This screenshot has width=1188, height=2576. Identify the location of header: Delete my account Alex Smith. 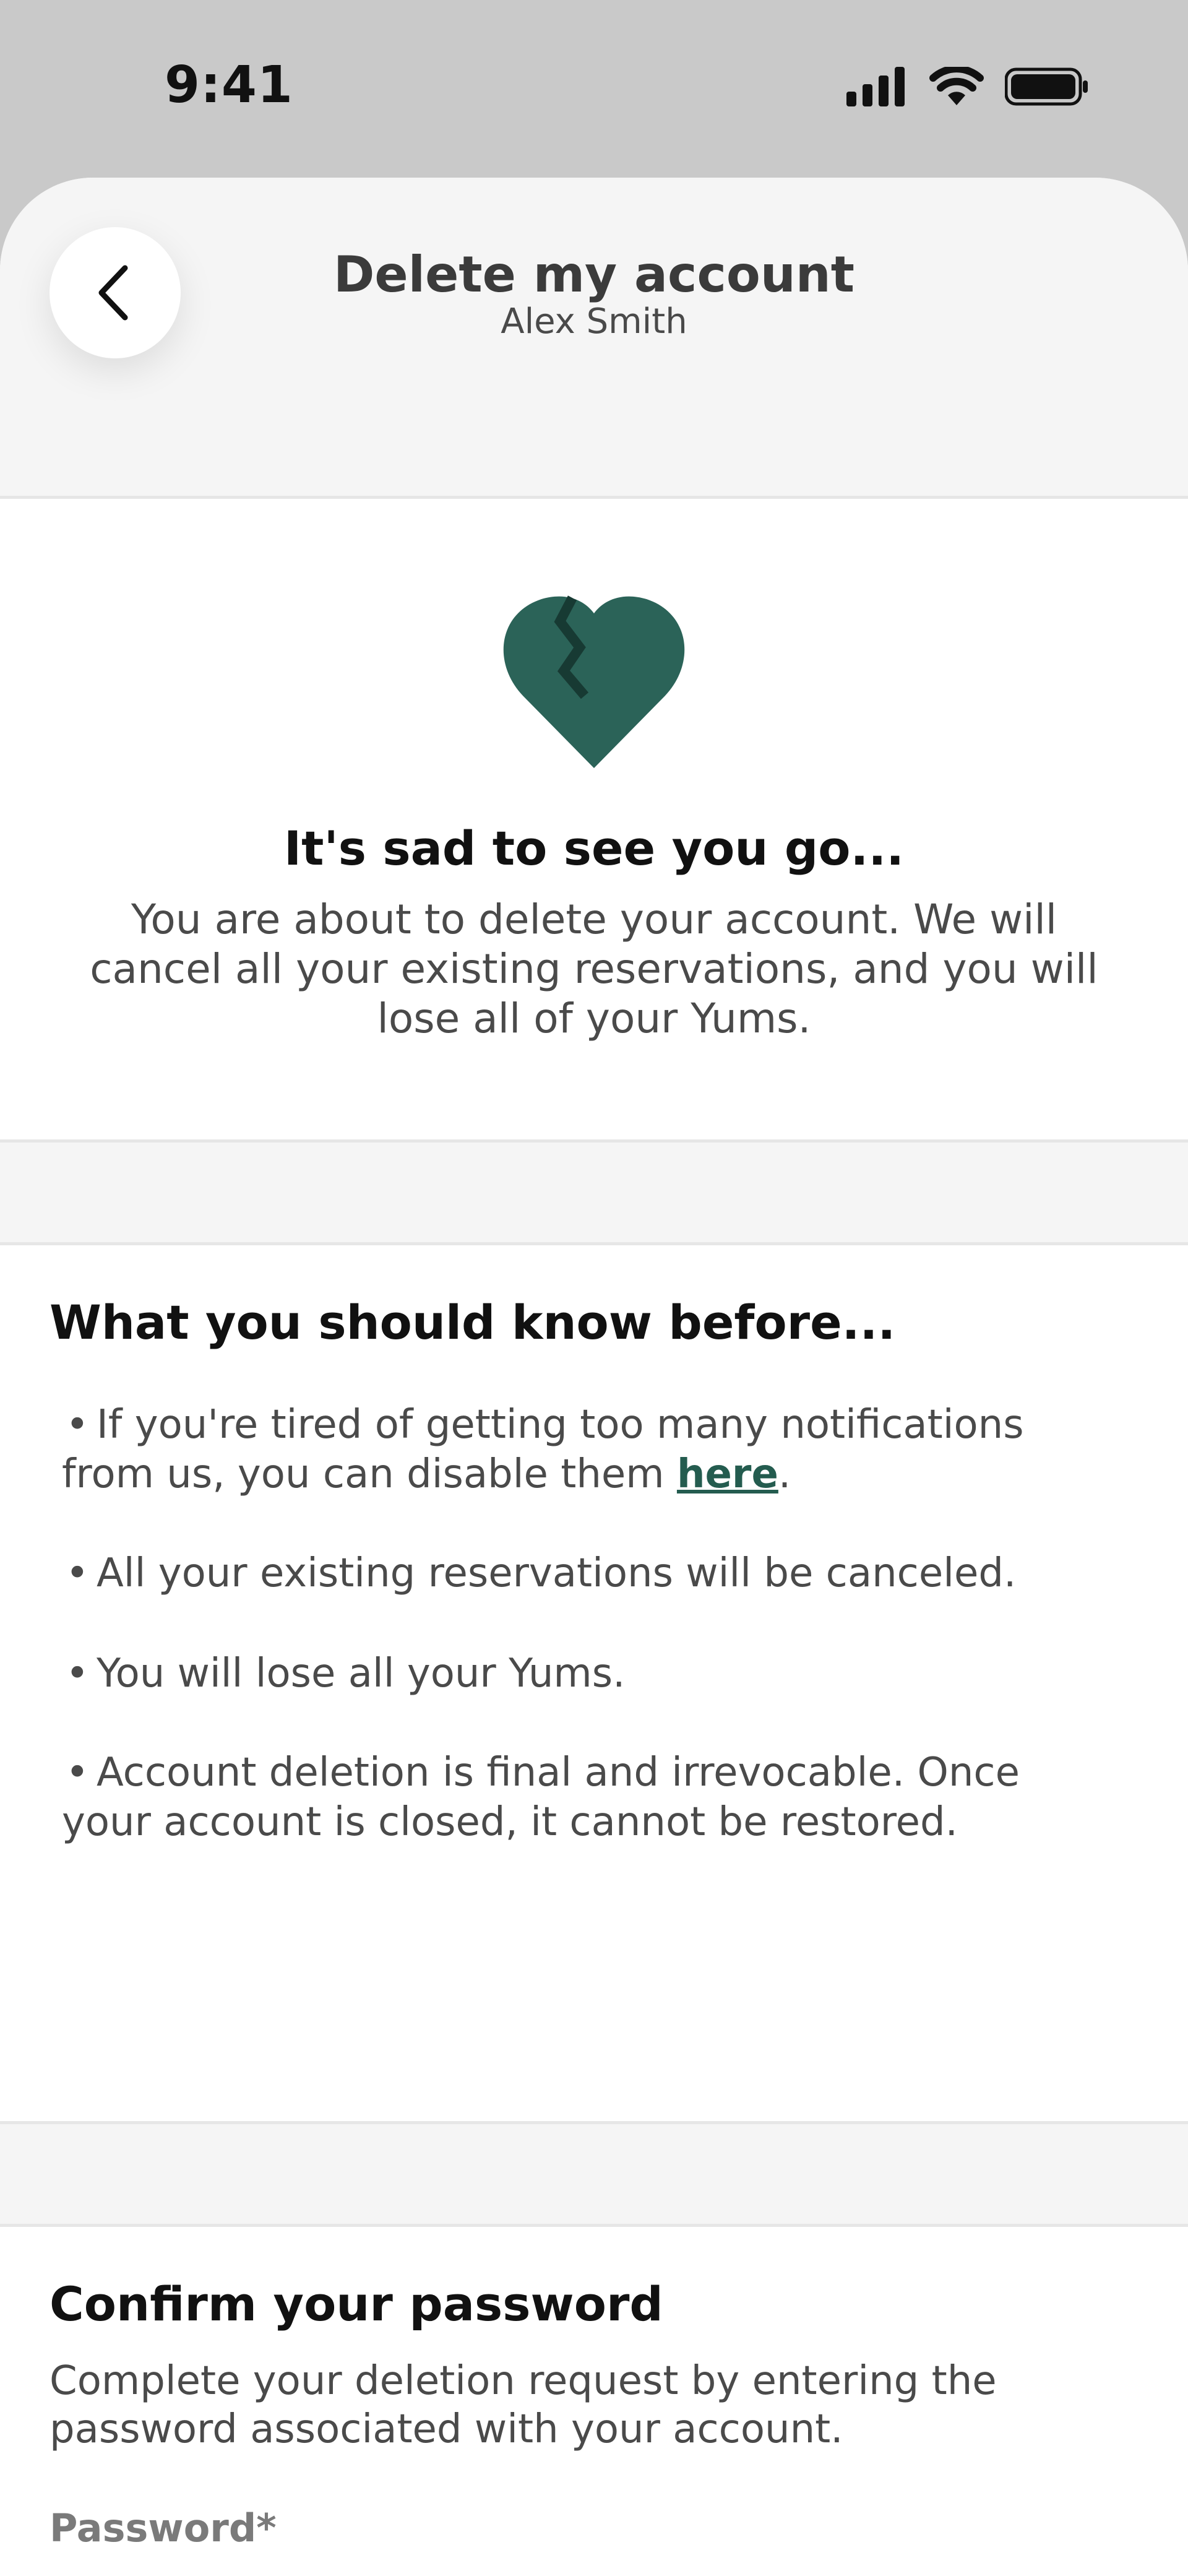
(594, 337).